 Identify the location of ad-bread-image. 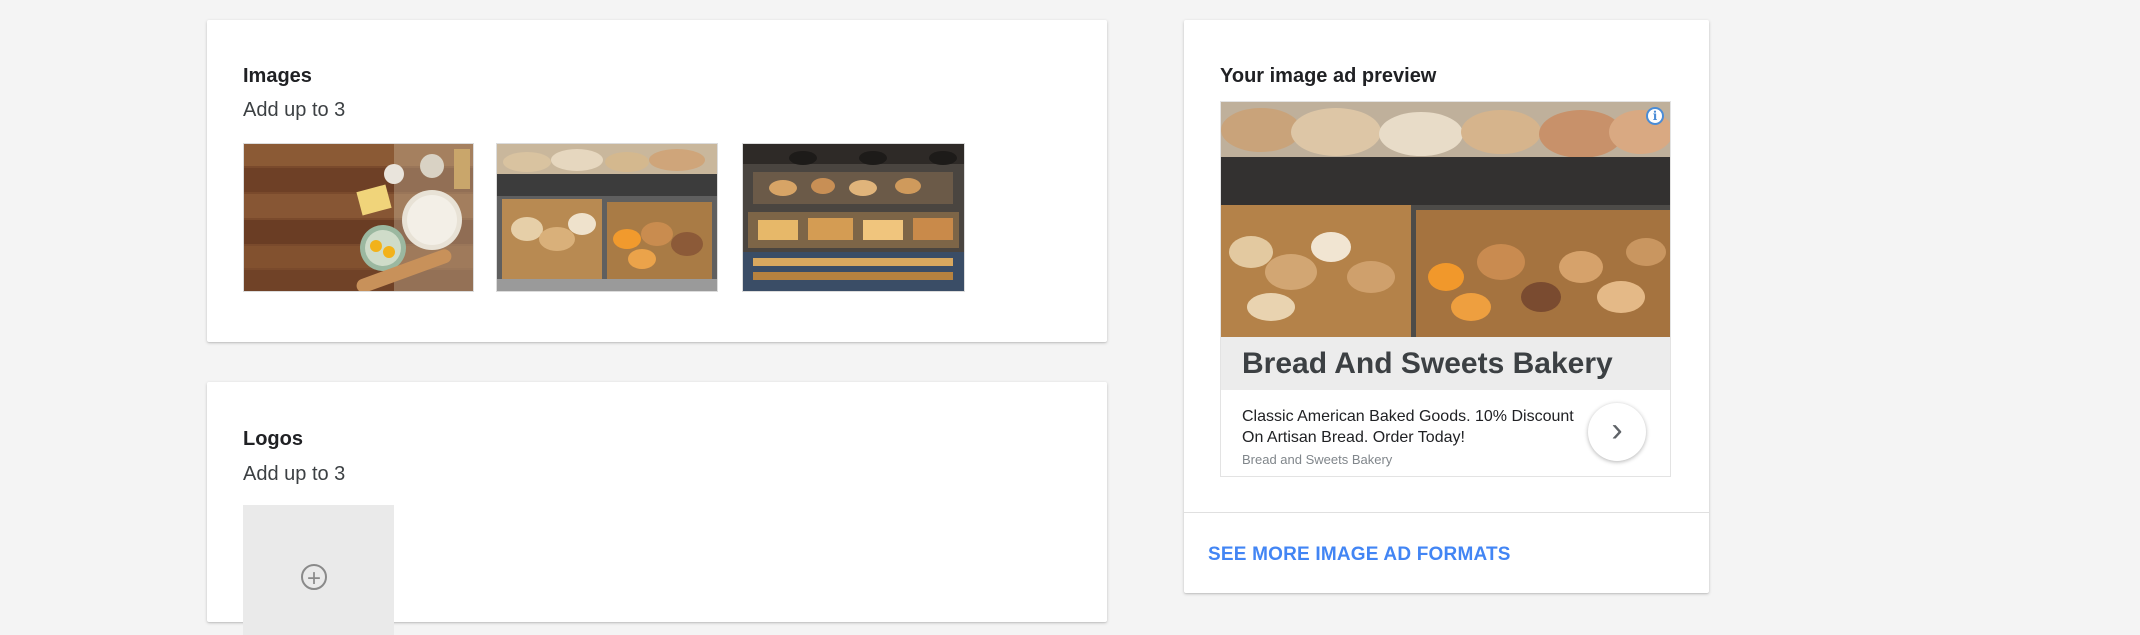
(1445, 219).